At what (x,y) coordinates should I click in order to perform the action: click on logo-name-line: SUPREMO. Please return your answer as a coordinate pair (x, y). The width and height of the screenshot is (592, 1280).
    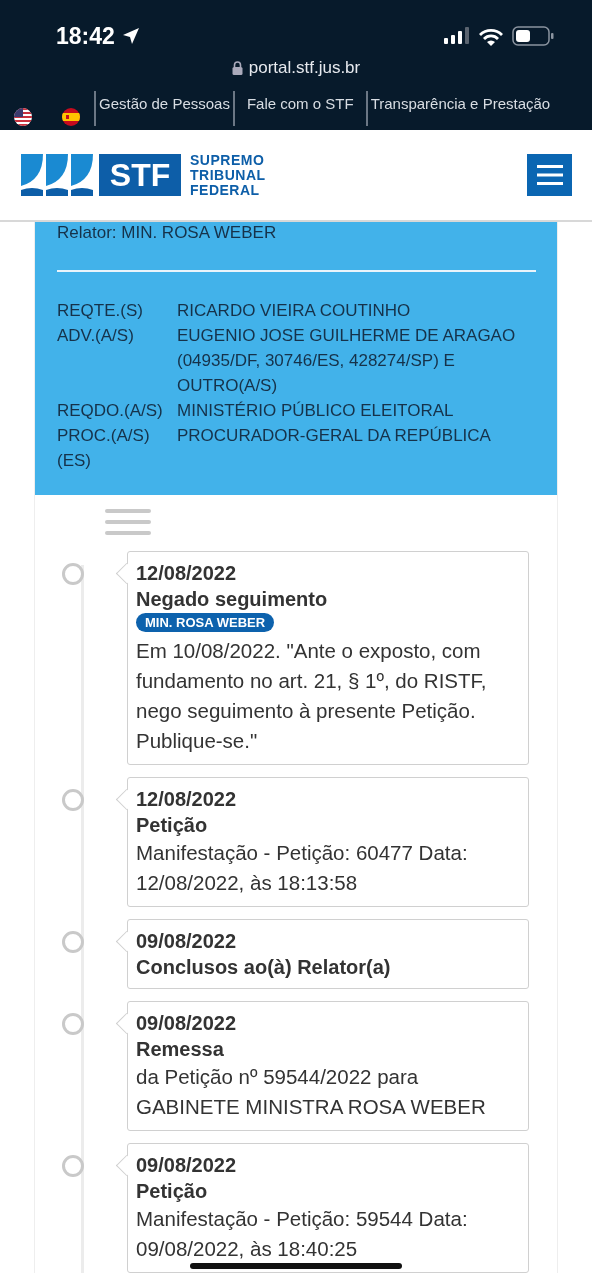
    Looking at the image, I should click on (228, 160).